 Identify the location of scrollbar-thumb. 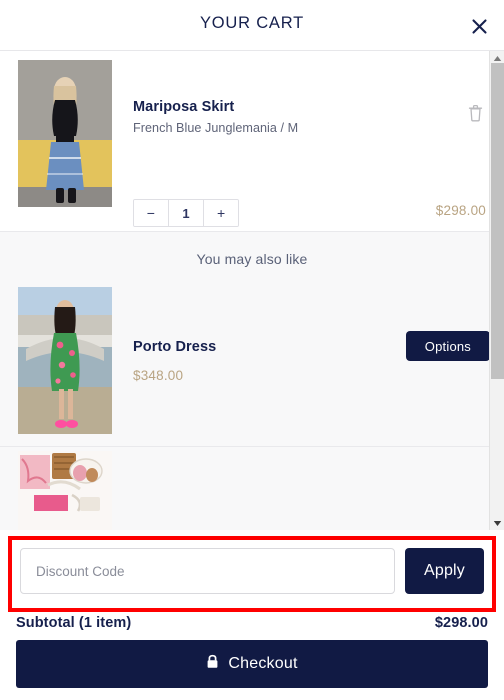
(497, 221).